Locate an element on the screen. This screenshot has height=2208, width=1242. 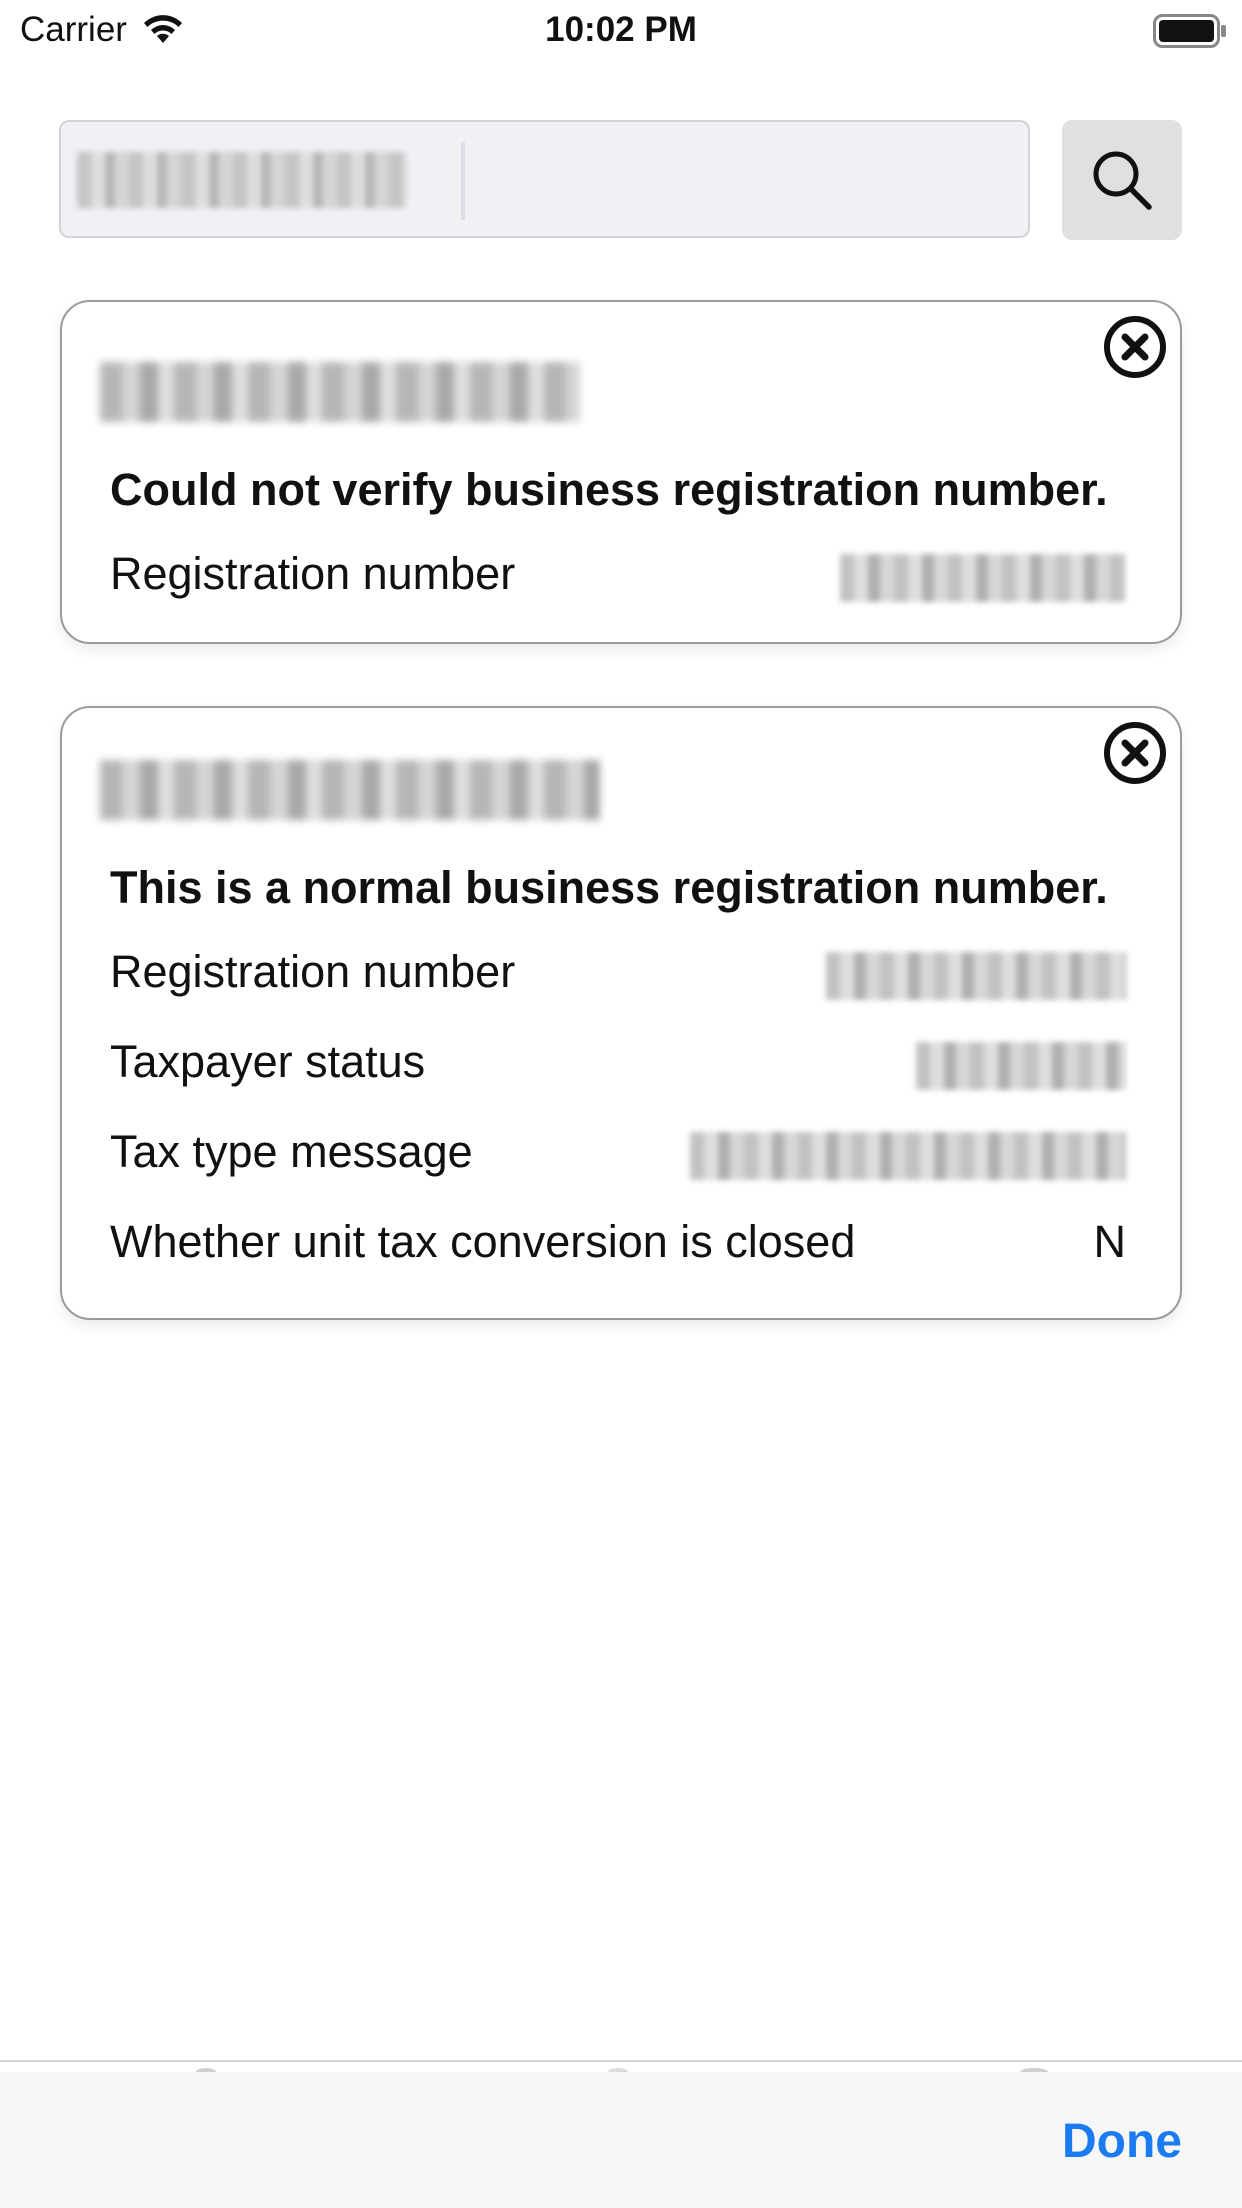
info-value: N is located at coordinates (1110, 1241).